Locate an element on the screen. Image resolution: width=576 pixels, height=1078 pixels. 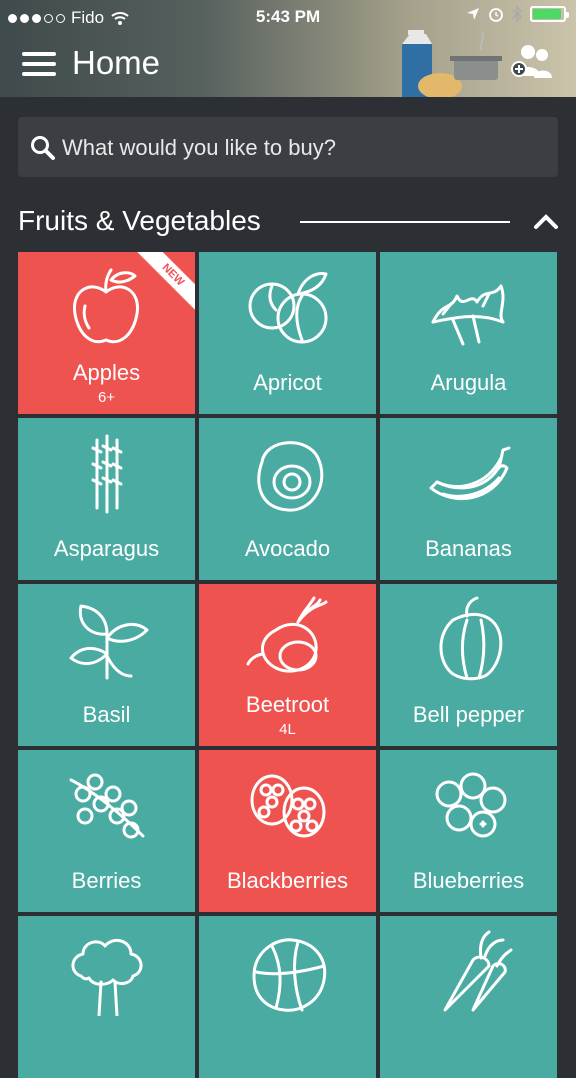
product-tile-beetroot: Beetroot 4L is located at coordinates (287, 665).